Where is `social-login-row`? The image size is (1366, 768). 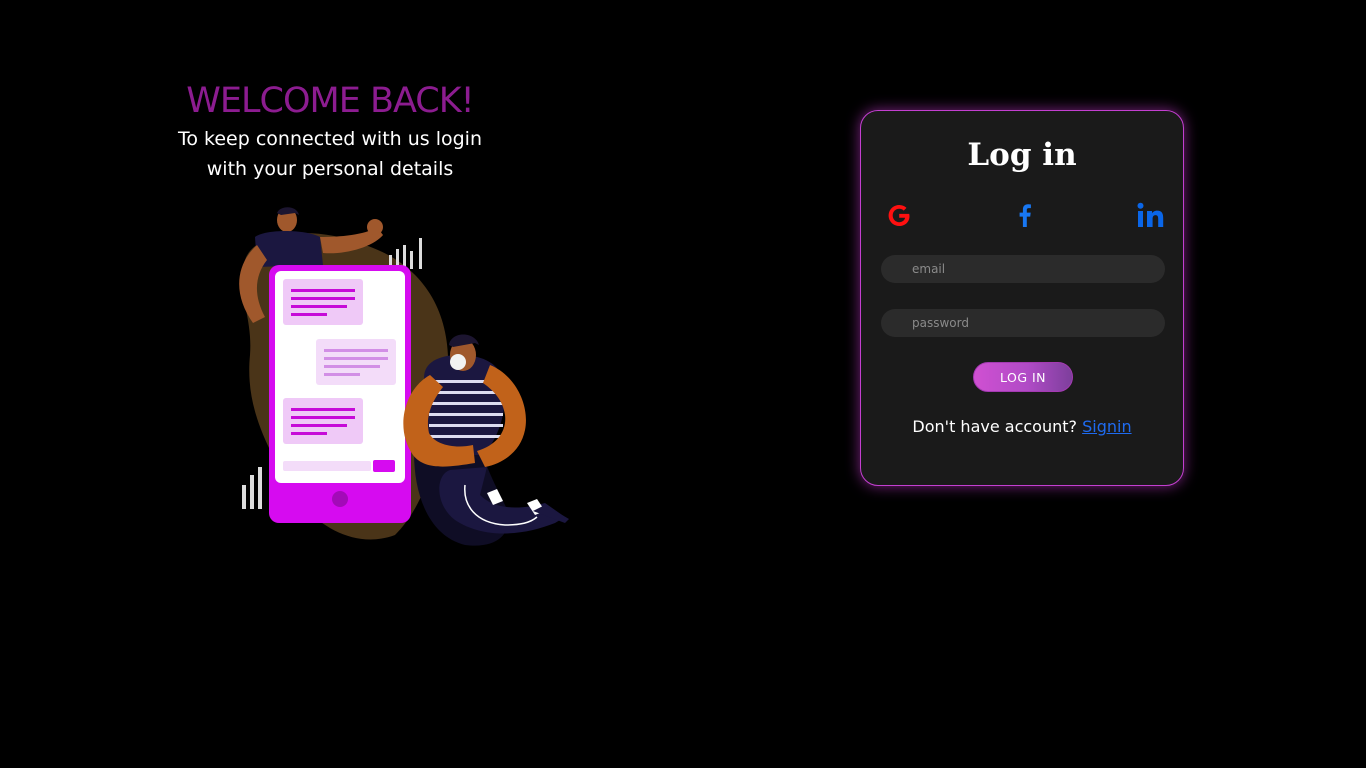 social-login-row is located at coordinates (1023, 215).